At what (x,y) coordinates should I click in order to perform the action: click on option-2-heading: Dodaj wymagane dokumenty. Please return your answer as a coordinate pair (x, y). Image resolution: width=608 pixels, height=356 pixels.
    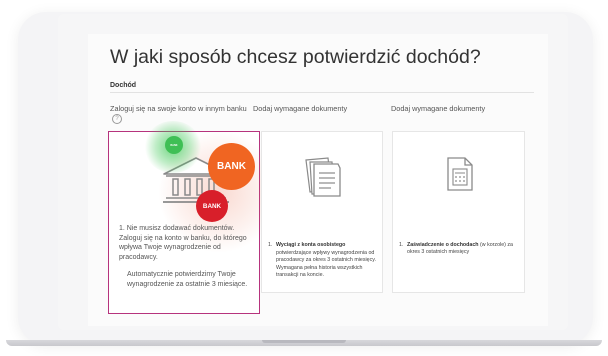
    Looking at the image, I should click on (300, 108).